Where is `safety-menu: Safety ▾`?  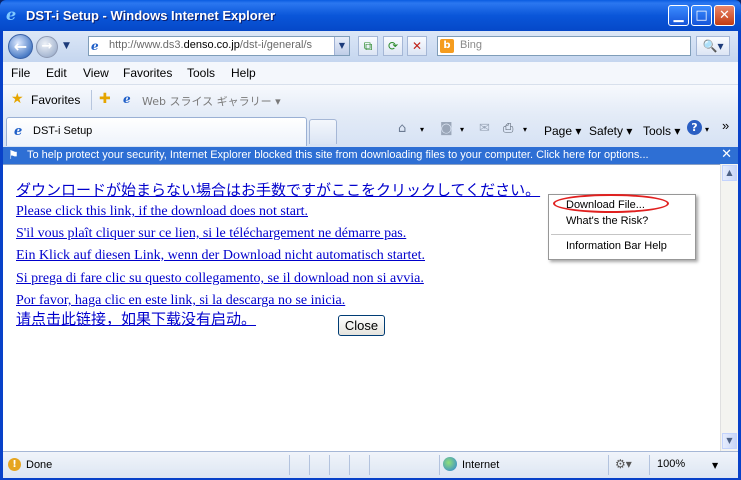 safety-menu: Safety ▾ is located at coordinates (610, 131).